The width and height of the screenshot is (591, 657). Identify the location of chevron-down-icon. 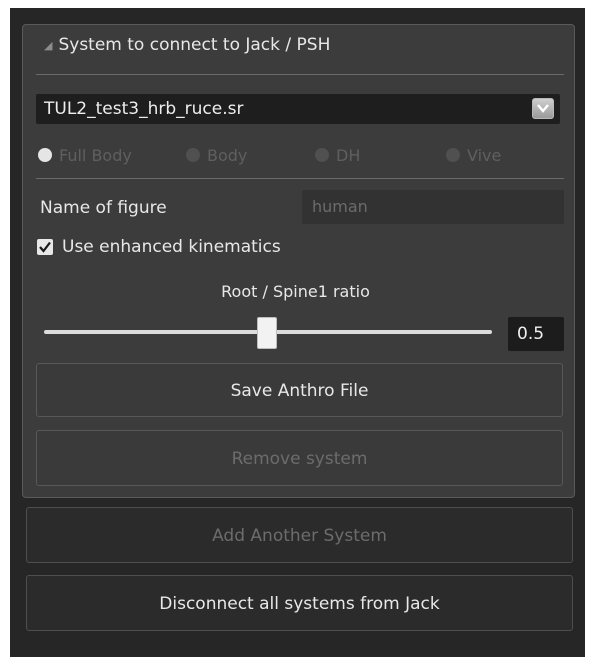
(543, 108).